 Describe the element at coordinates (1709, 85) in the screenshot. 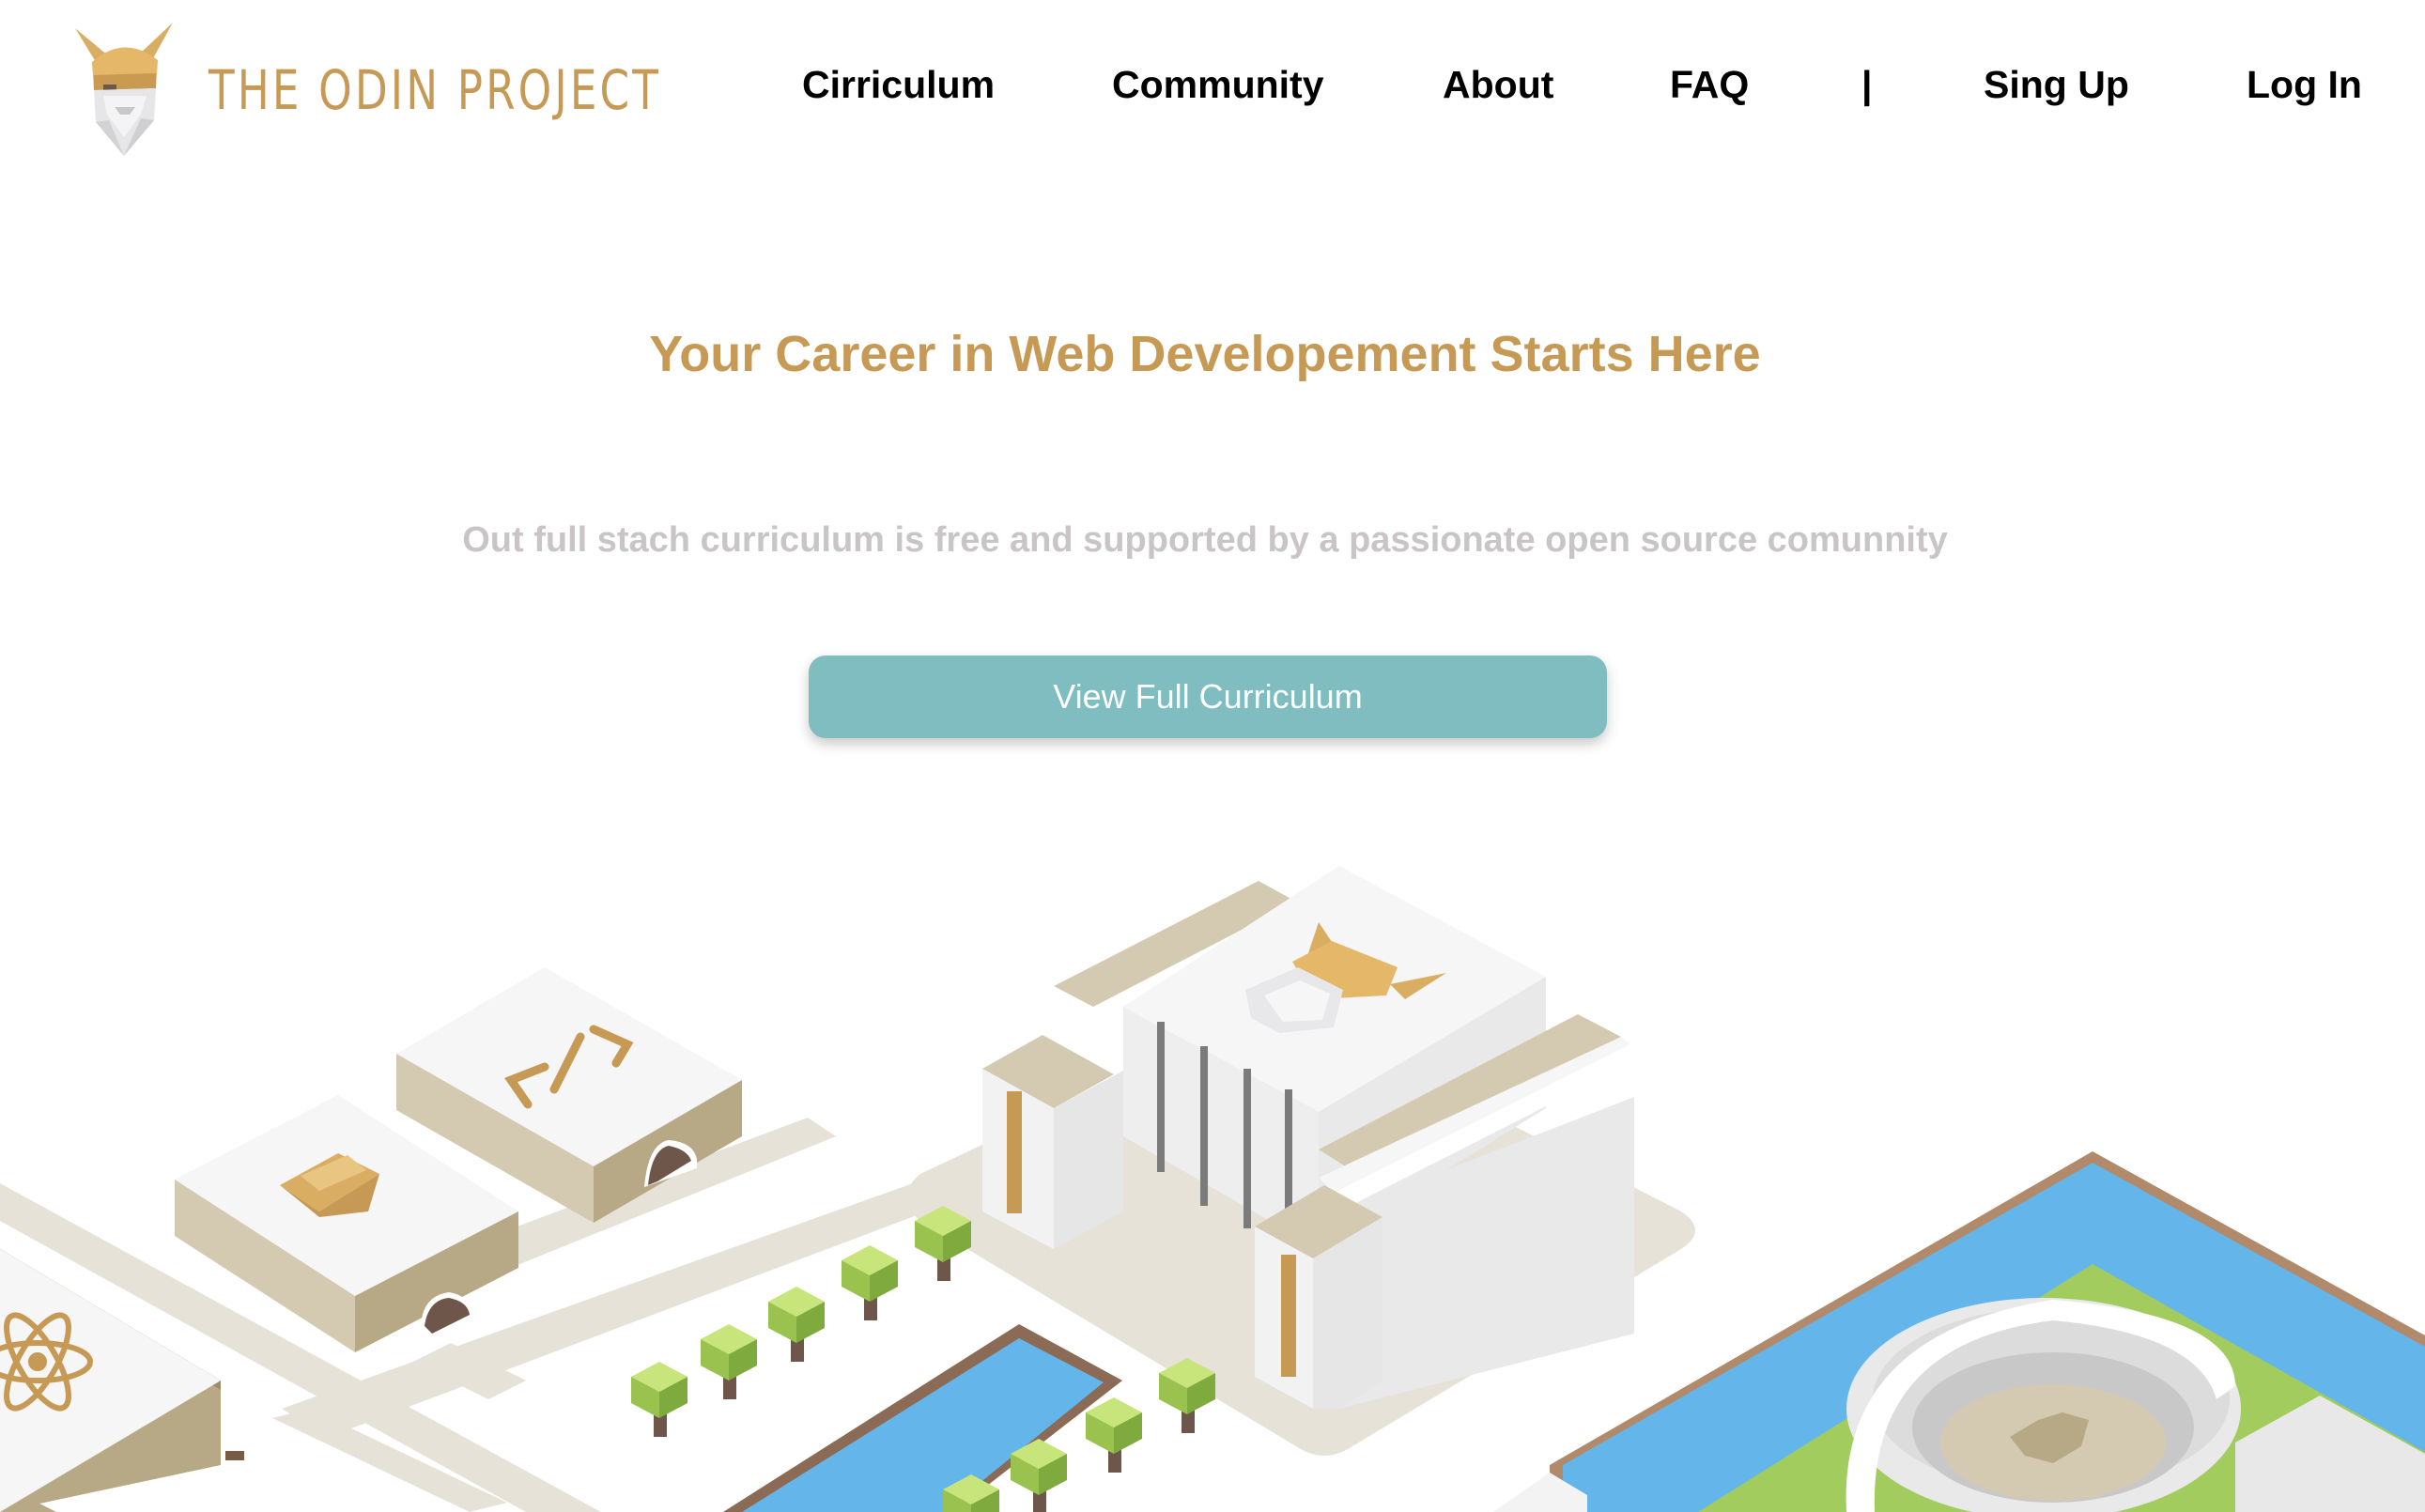

I see `nav-faq: FAQ` at that location.